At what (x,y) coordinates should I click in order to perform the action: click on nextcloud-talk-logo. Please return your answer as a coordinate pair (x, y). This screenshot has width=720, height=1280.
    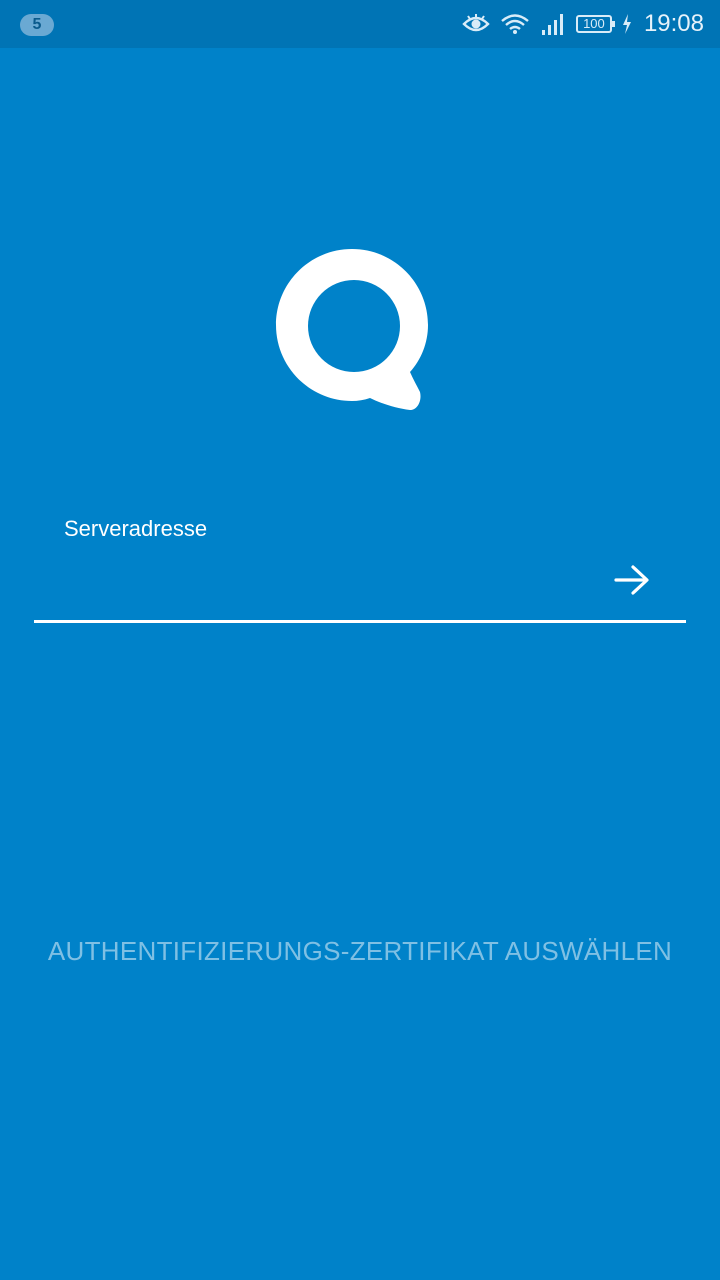
    Looking at the image, I should click on (360, 330).